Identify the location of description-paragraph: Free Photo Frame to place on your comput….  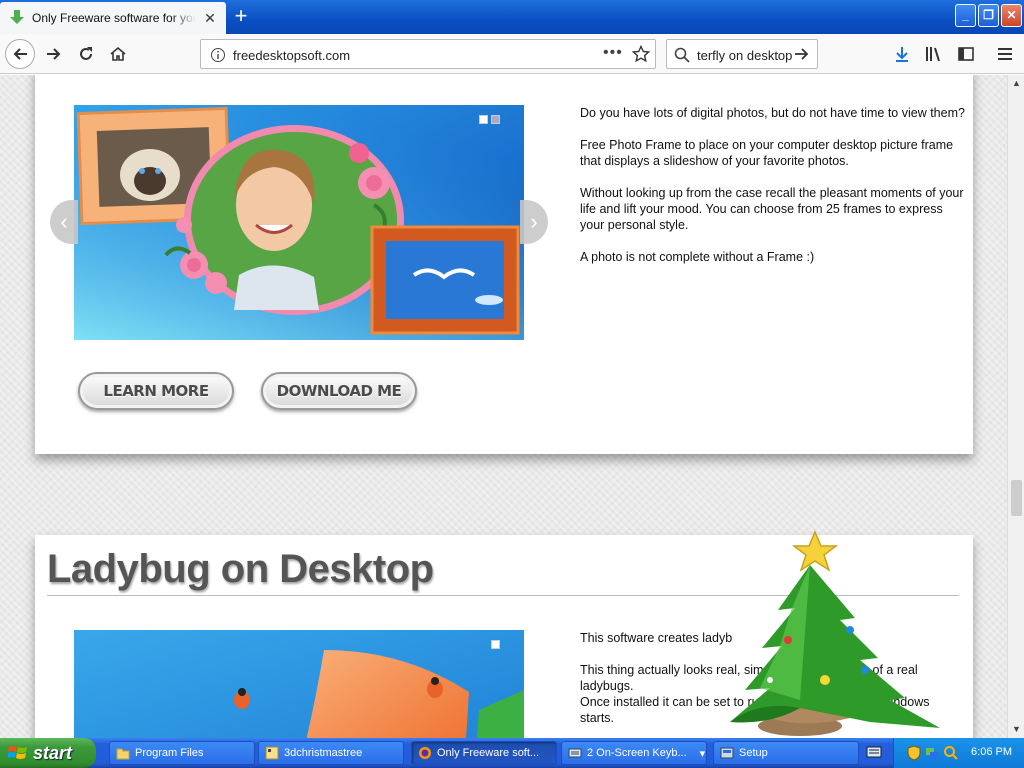
(767, 153).